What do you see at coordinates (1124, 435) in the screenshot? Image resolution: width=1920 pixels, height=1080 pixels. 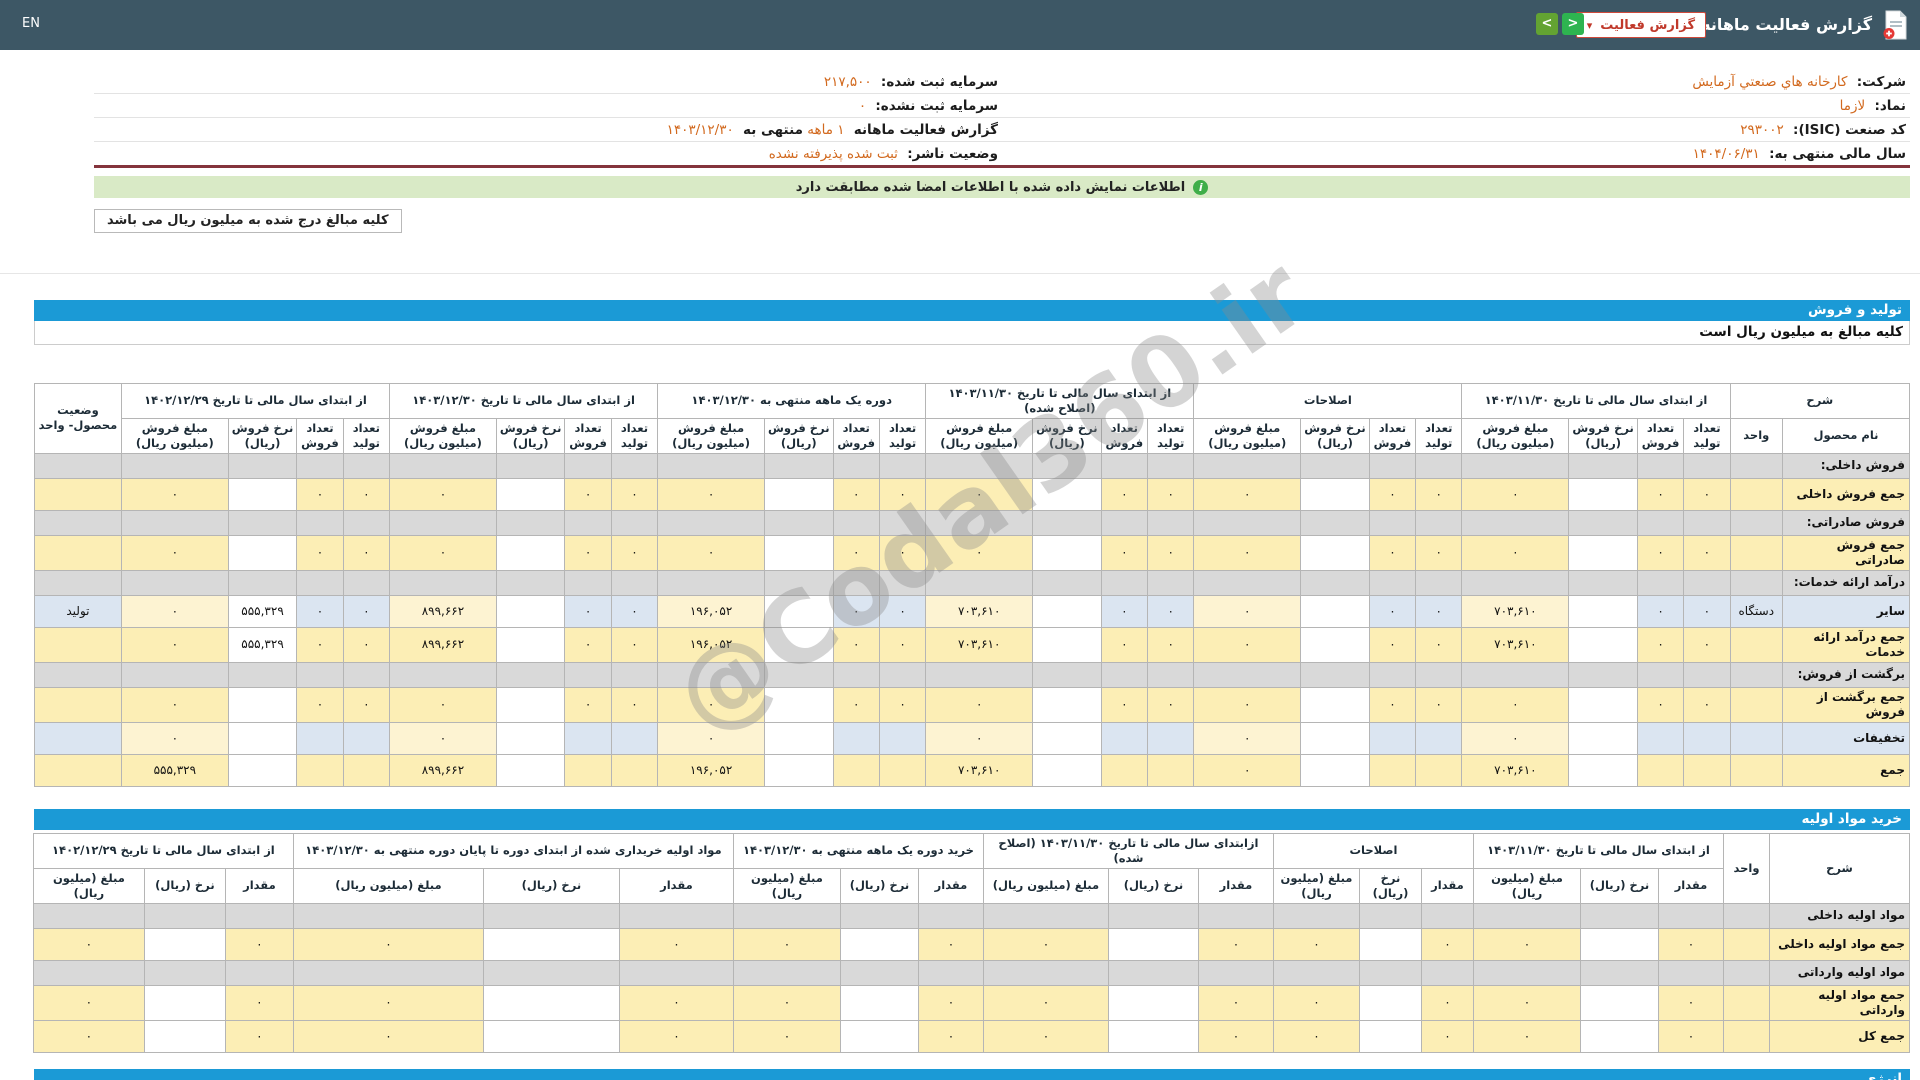 I see `column-subheader: تعداد فروش` at bounding box center [1124, 435].